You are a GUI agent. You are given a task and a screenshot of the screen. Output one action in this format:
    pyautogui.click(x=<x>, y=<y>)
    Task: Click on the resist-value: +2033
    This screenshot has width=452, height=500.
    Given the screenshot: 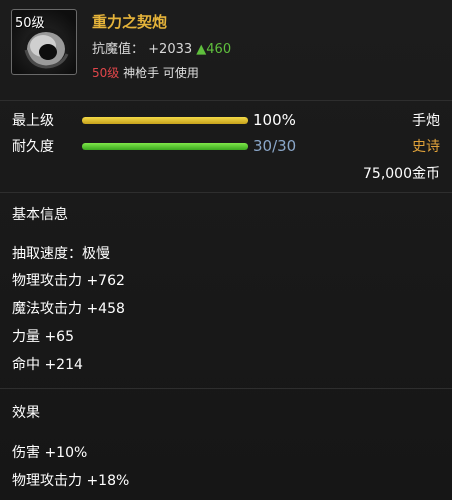 What is the action you would take?
    pyautogui.click(x=170, y=49)
    